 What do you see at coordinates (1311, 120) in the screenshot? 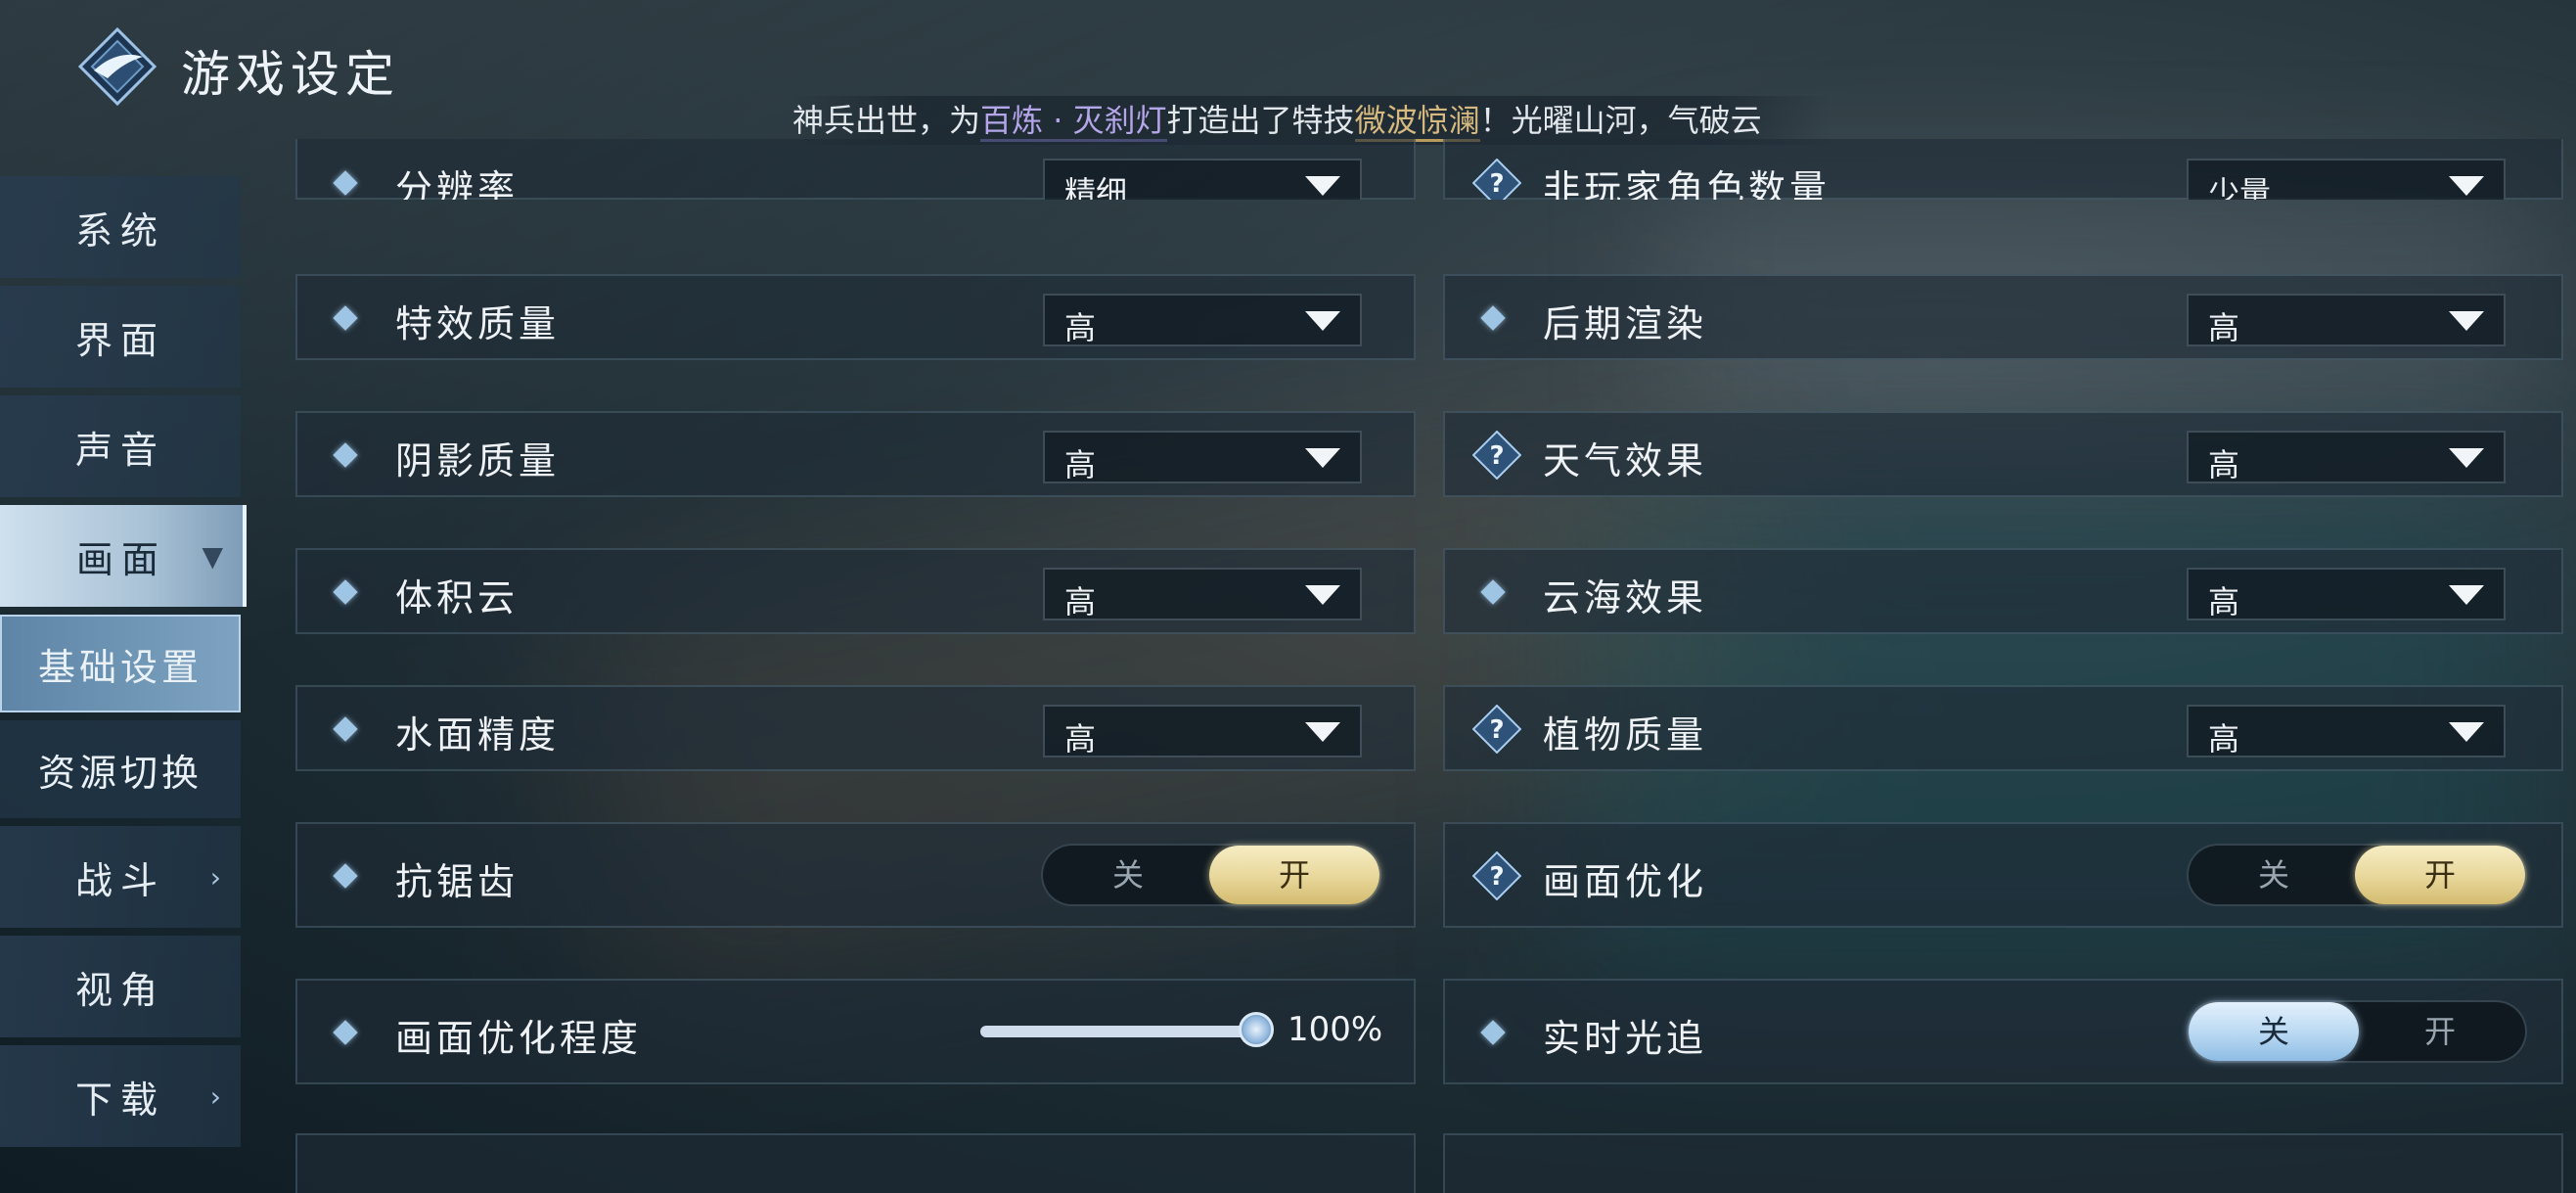
I see `announcement-ticker: 神兵出世，为百炼 · 灭刹灯打造出了特技微波惊澜！光曜山河，气破云` at bounding box center [1311, 120].